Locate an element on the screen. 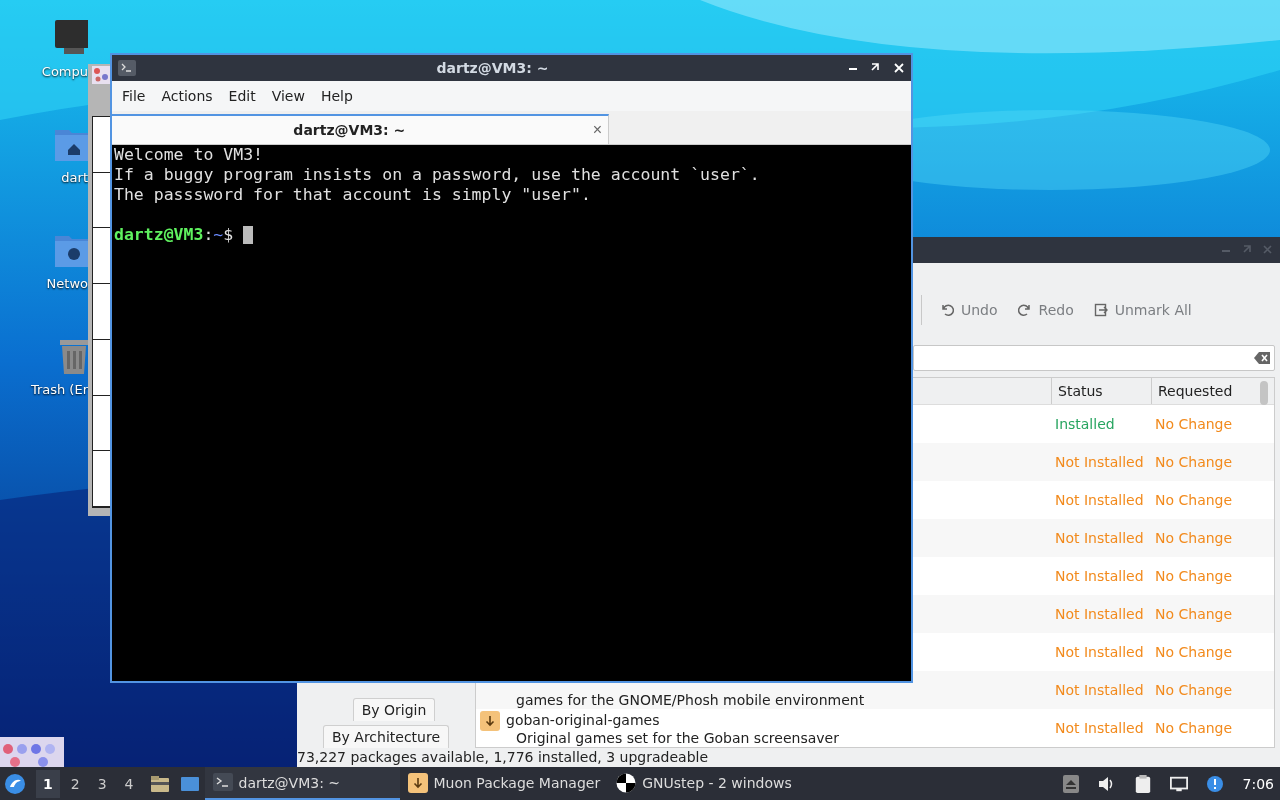 This screenshot has width=1280, height=800. search-field is located at coordinates (1094, 358).